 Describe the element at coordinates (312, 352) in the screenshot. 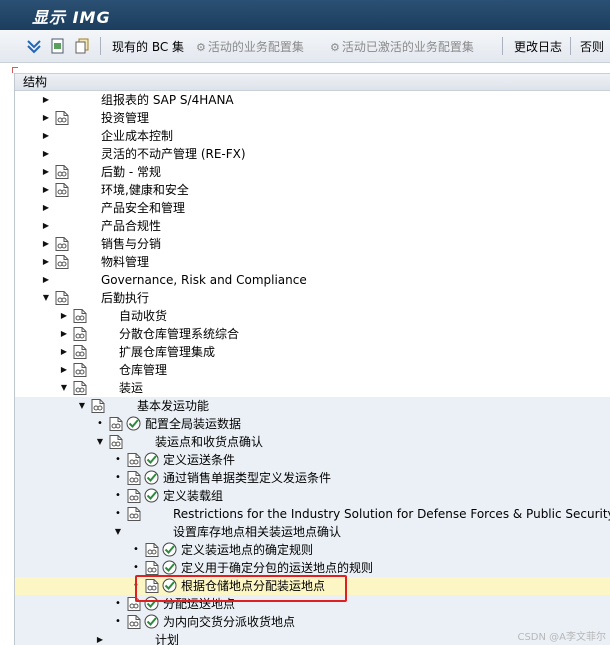

I see `tree-row: ▶ 扩展仓库管理集成` at that location.